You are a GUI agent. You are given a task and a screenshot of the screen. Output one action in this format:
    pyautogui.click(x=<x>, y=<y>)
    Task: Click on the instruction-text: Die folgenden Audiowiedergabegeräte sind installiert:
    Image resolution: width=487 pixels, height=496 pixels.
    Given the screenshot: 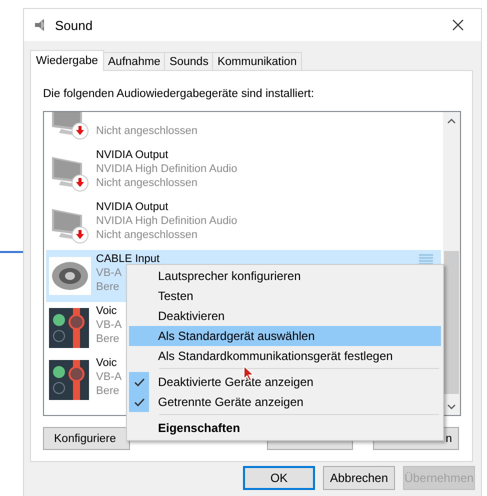 What is the action you would take?
    pyautogui.click(x=179, y=94)
    